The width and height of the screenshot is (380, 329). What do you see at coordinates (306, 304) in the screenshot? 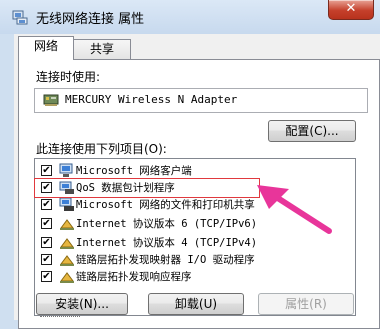
I see `properties-button: 属性(R)` at bounding box center [306, 304].